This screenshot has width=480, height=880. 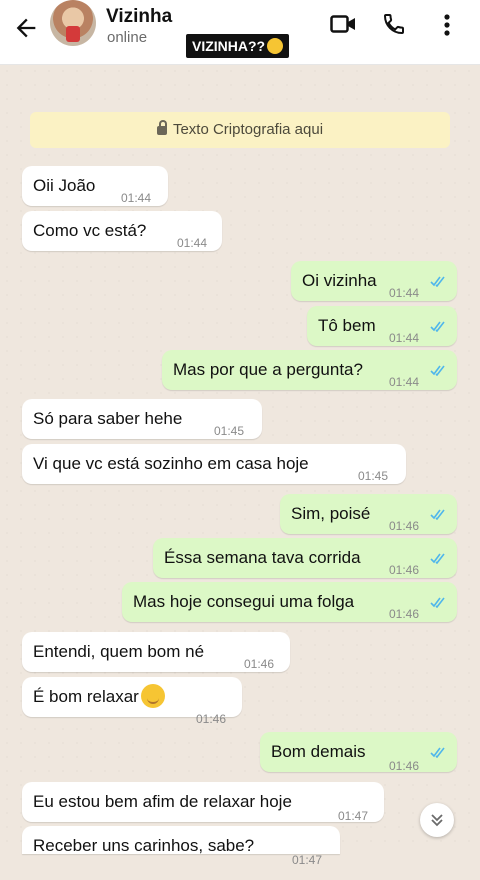 I want to click on message-outgoing: Tô bem 01:44, so click(x=382, y=326).